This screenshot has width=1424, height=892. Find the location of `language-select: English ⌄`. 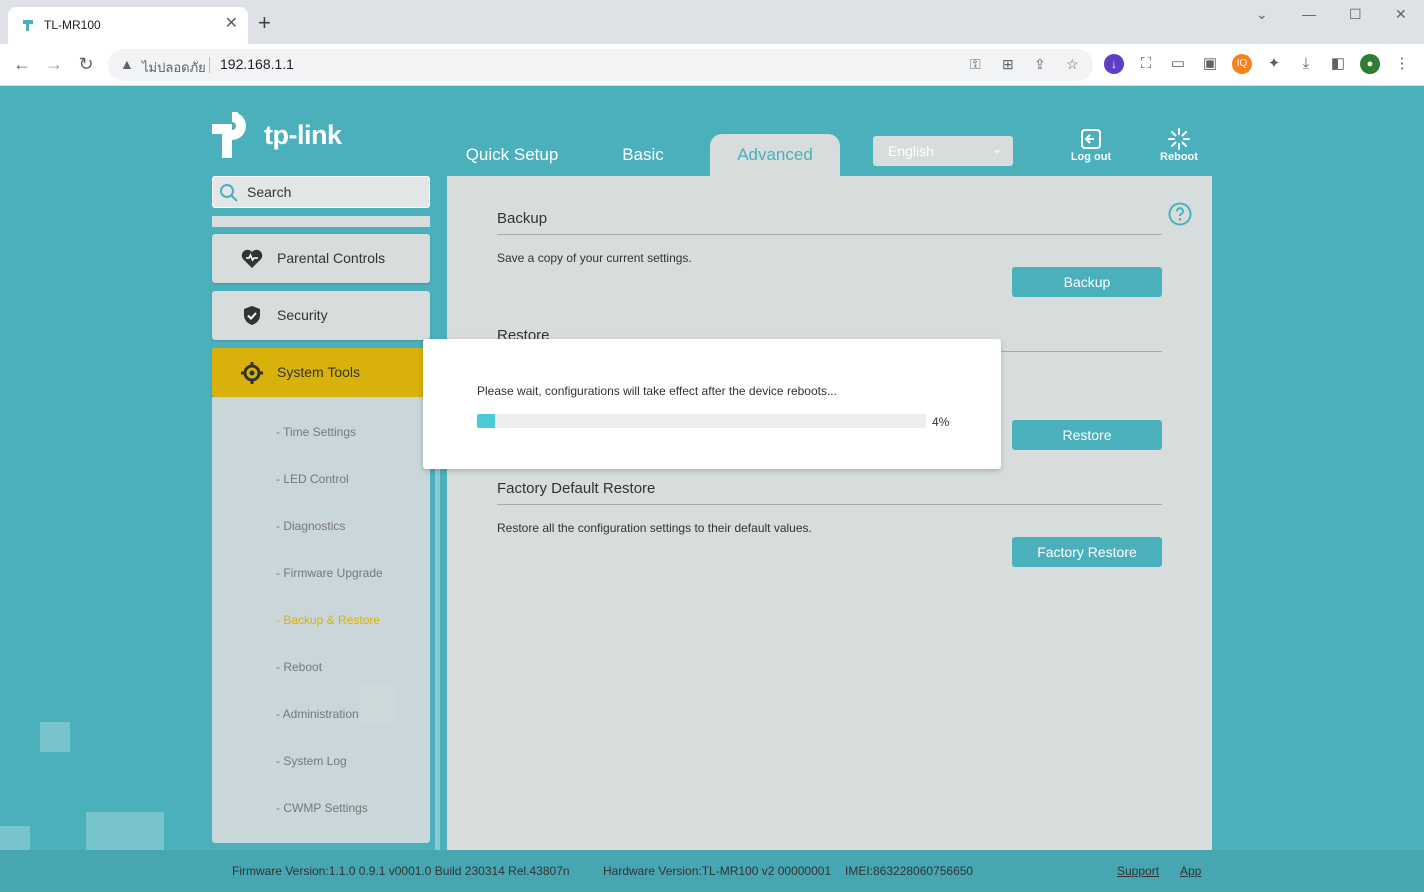

language-select: English ⌄ is located at coordinates (943, 151).